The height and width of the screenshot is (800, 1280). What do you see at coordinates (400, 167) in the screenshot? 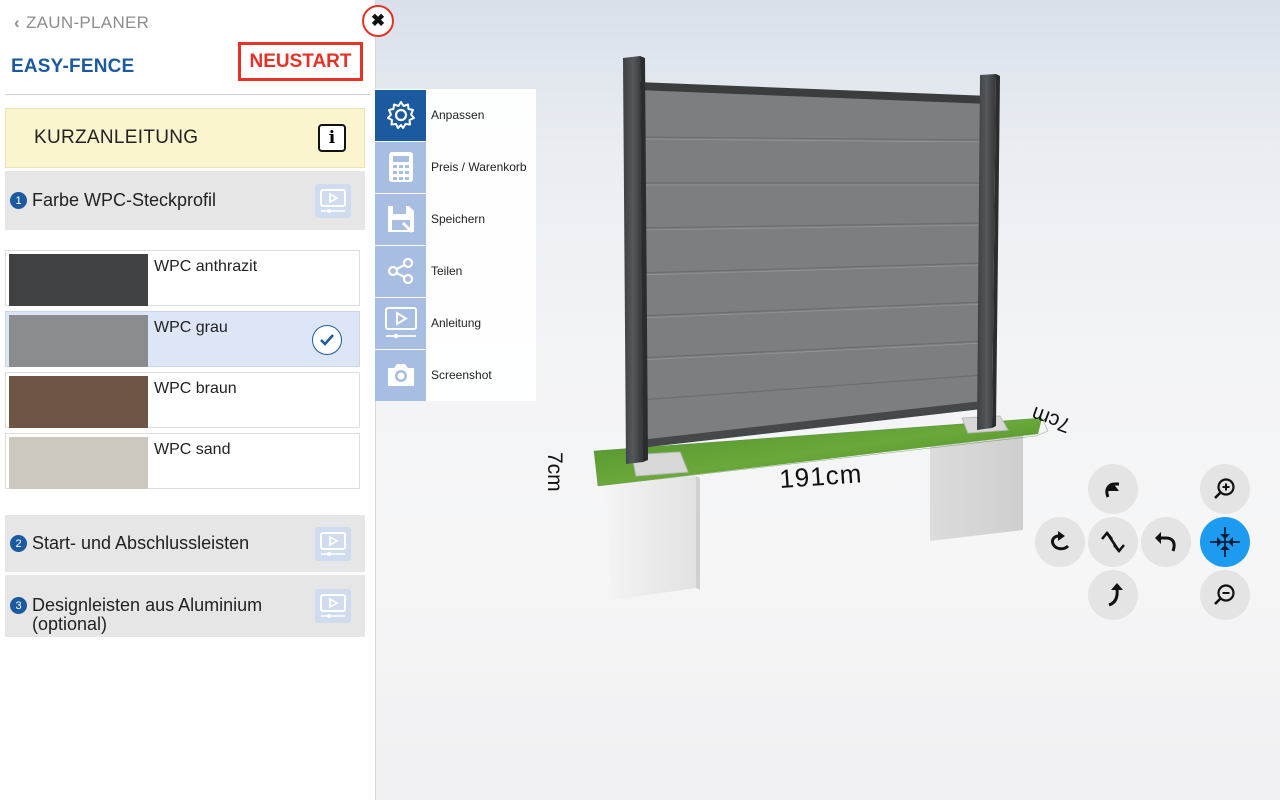
I see `calculator-icon` at bounding box center [400, 167].